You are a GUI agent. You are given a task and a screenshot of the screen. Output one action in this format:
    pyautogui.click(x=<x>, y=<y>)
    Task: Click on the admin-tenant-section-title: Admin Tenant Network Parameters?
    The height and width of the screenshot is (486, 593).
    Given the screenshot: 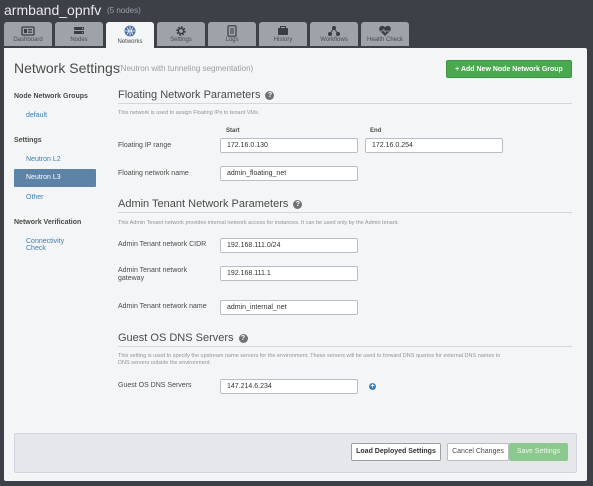 What is the action you would take?
    pyautogui.click(x=210, y=204)
    